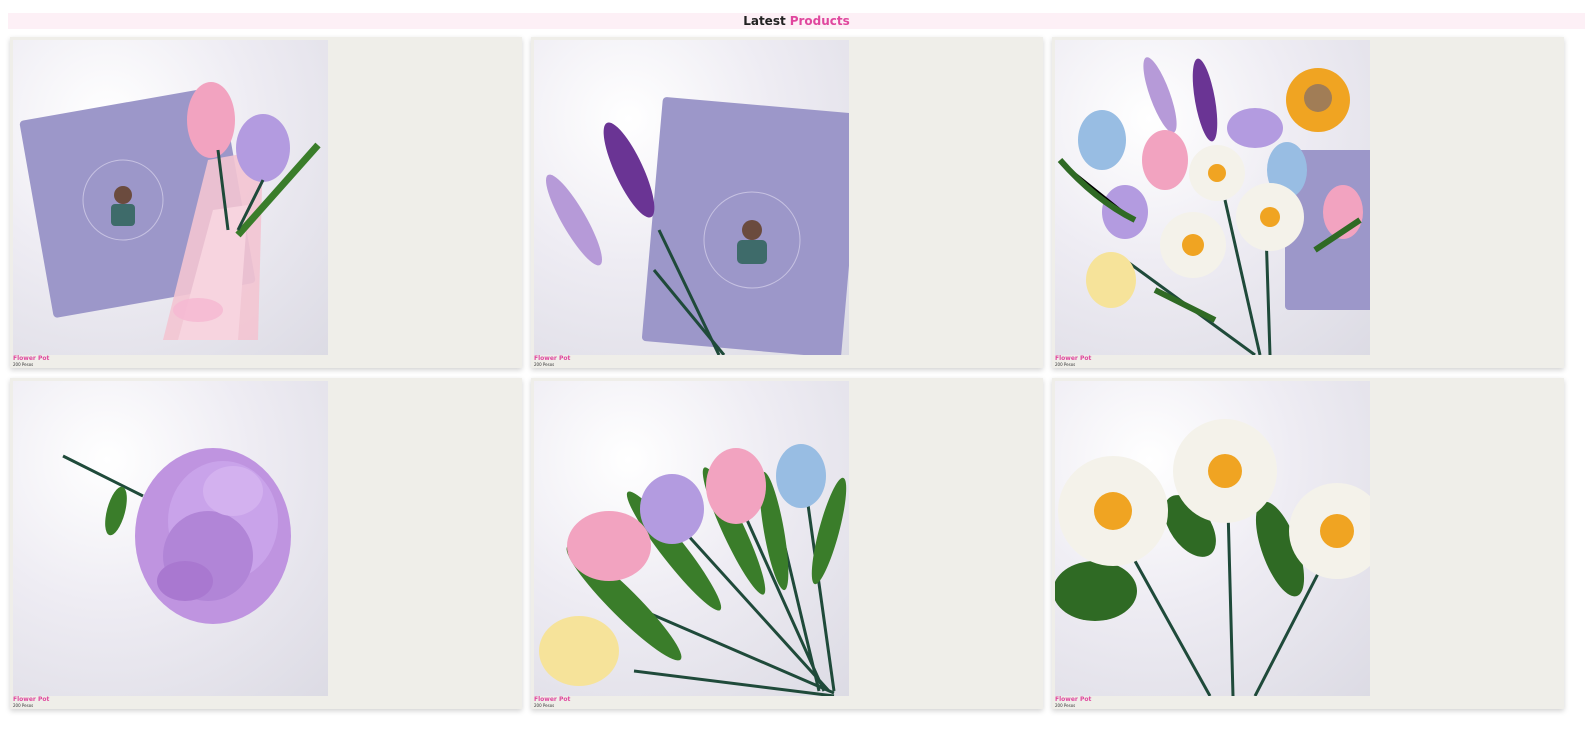  I want to click on section-header: Latest Products, so click(796, 21).